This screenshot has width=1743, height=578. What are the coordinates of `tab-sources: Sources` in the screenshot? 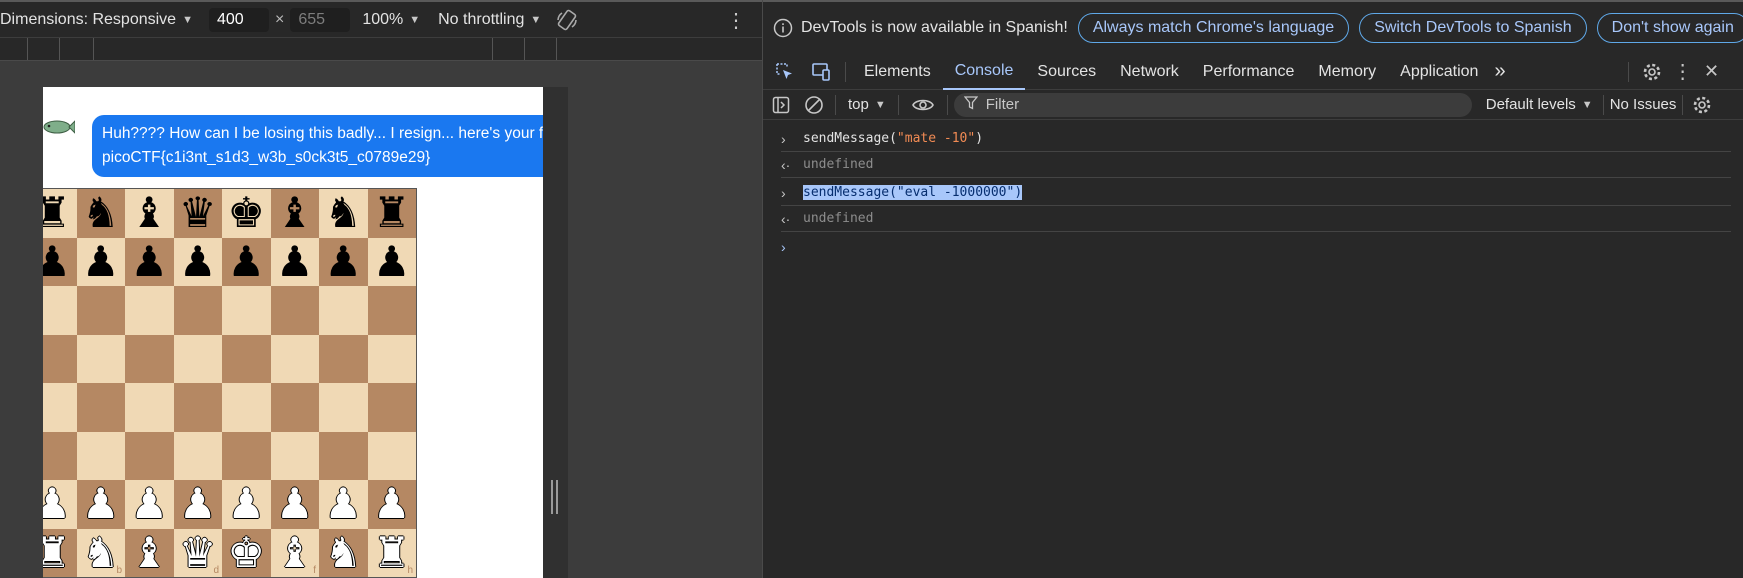 It's located at (1066, 72).